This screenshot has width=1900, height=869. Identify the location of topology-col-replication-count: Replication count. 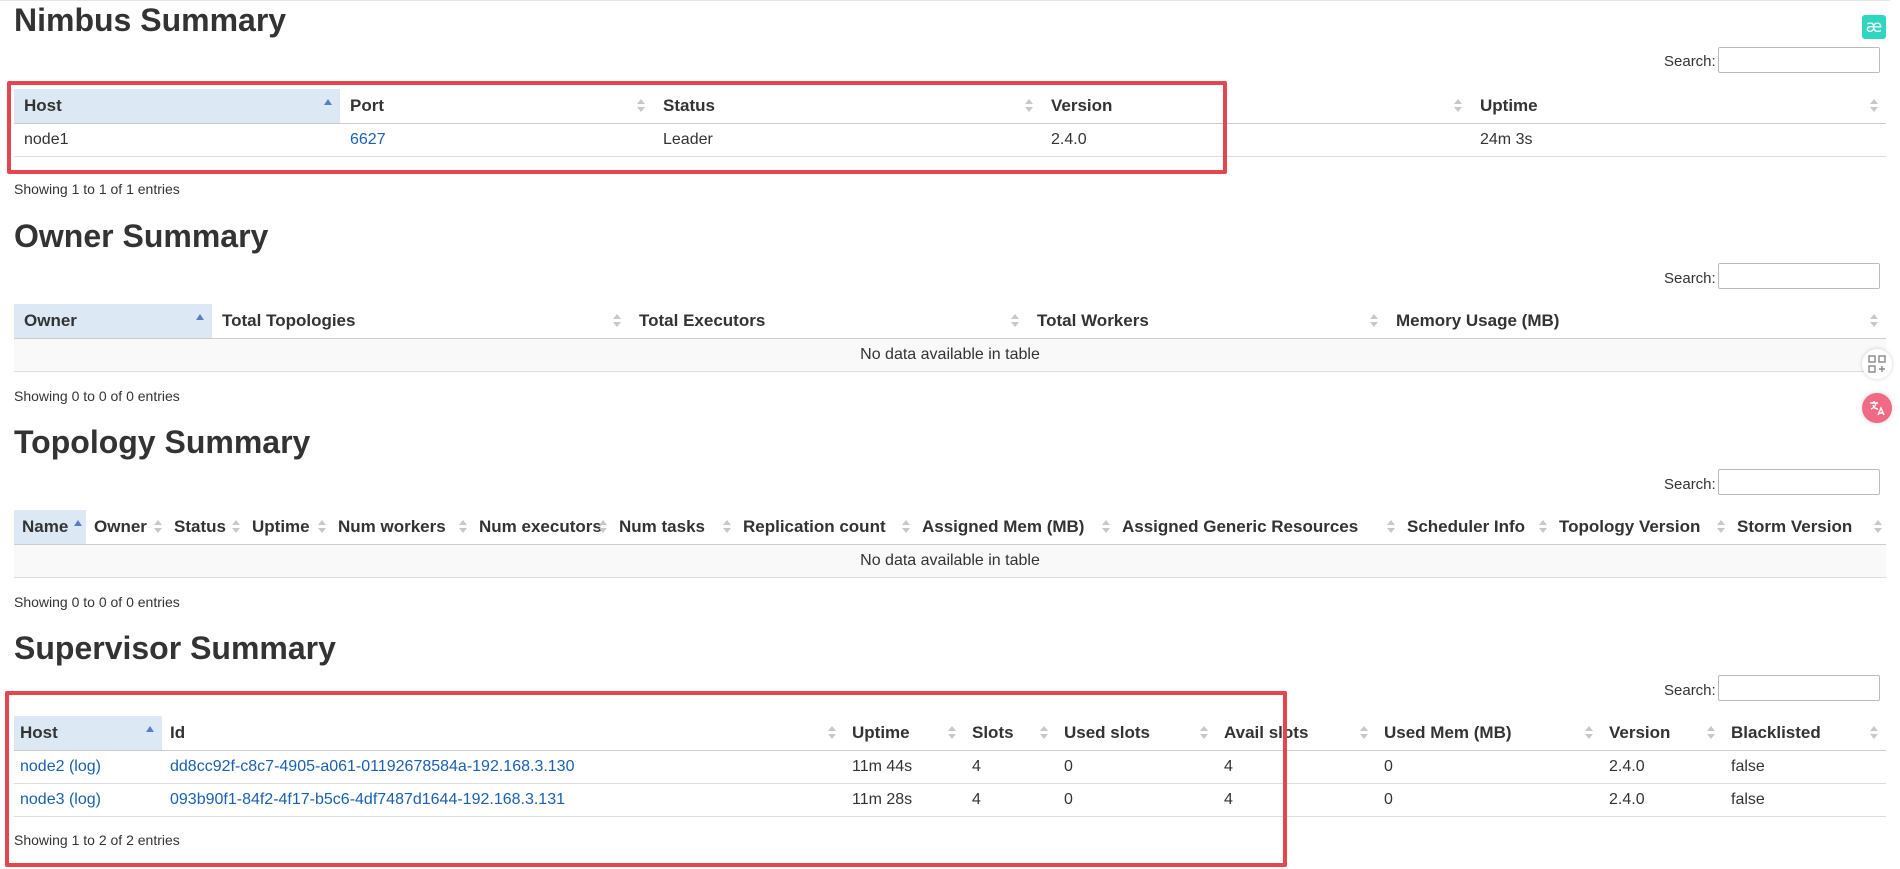
(824, 527).